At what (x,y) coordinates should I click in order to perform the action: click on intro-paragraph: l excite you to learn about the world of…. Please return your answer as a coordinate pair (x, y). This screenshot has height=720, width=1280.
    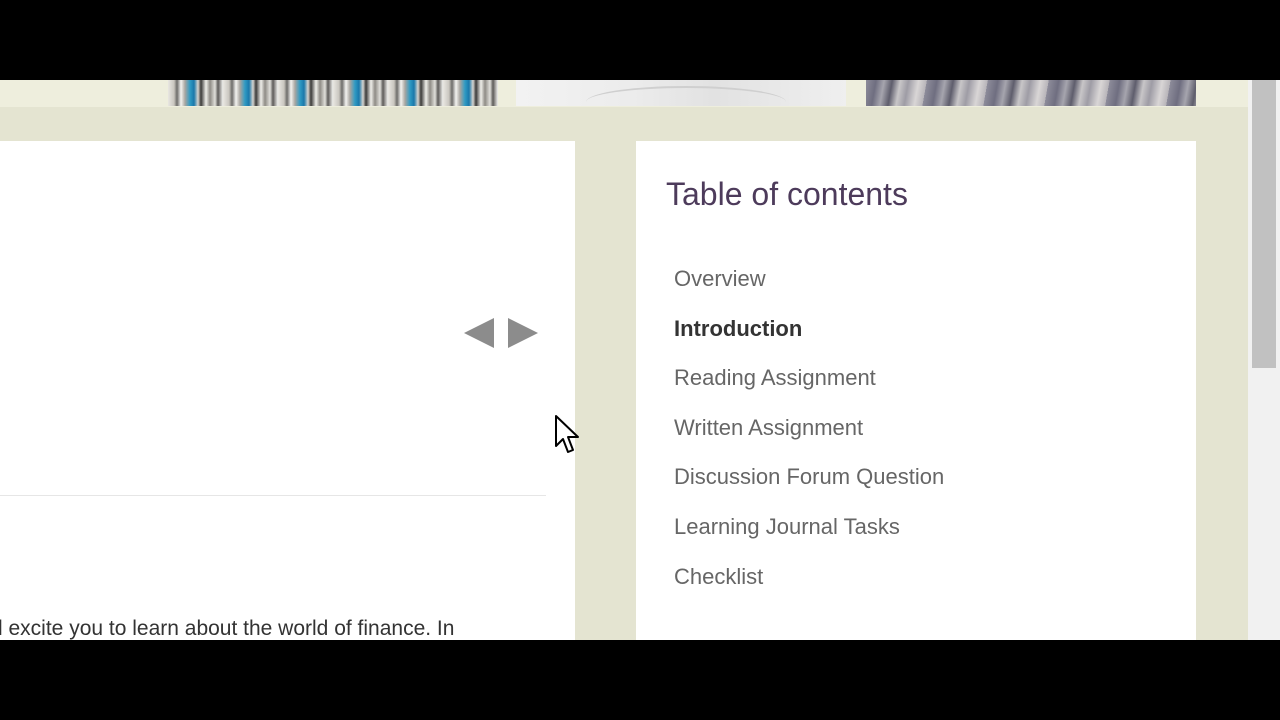
    Looking at the image, I should click on (227, 628).